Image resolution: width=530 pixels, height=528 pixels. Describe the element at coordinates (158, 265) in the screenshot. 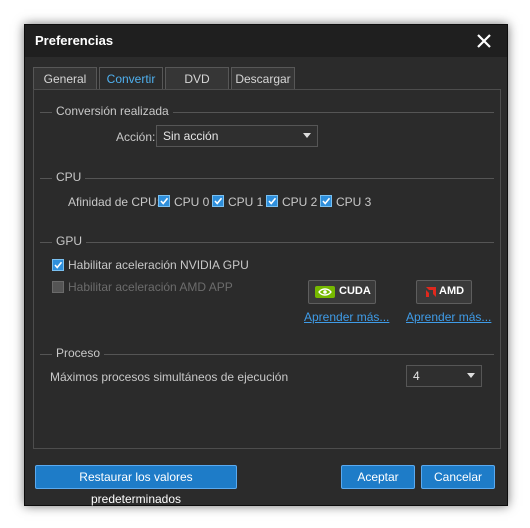

I see `nvidia-acceleration-label: Habilitar aceleración NVIDIA GPU` at that location.